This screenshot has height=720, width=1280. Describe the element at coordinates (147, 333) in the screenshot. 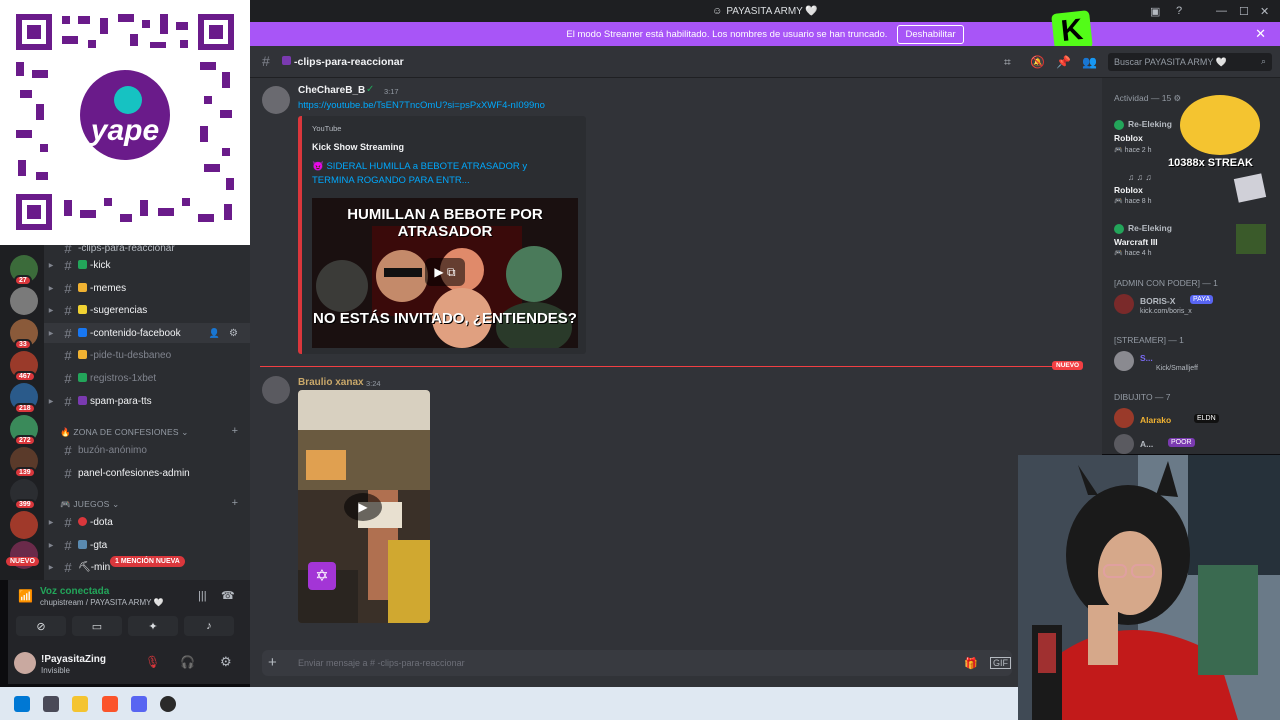

I see `channel-item: ▶ # -contenido-facebook 👤 ⚙` at that location.